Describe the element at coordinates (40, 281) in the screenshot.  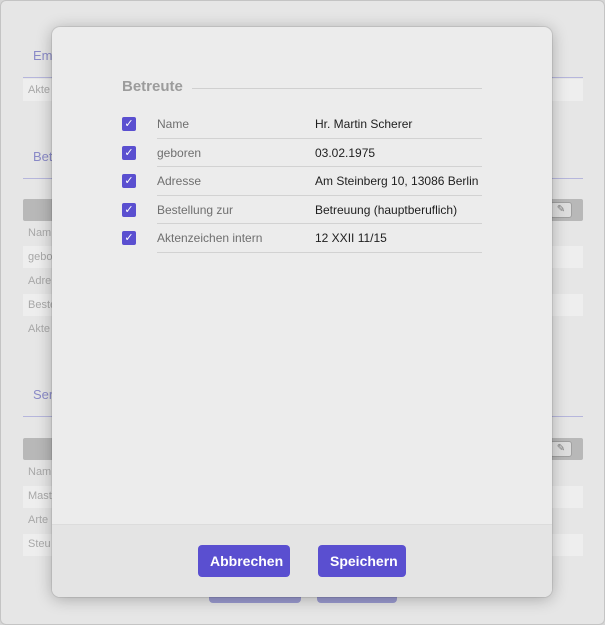
I see `bg-row-label: Adre` at that location.